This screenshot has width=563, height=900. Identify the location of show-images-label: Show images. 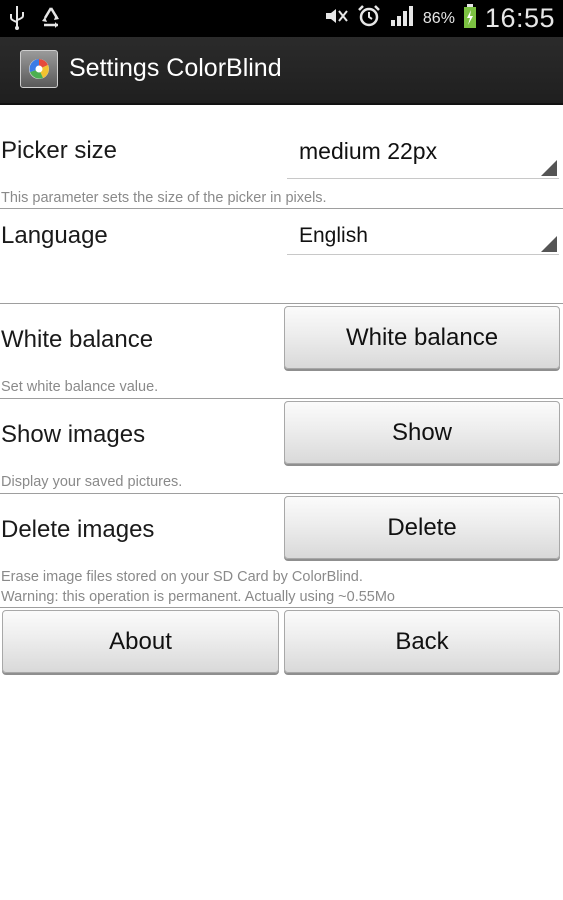
(73, 434).